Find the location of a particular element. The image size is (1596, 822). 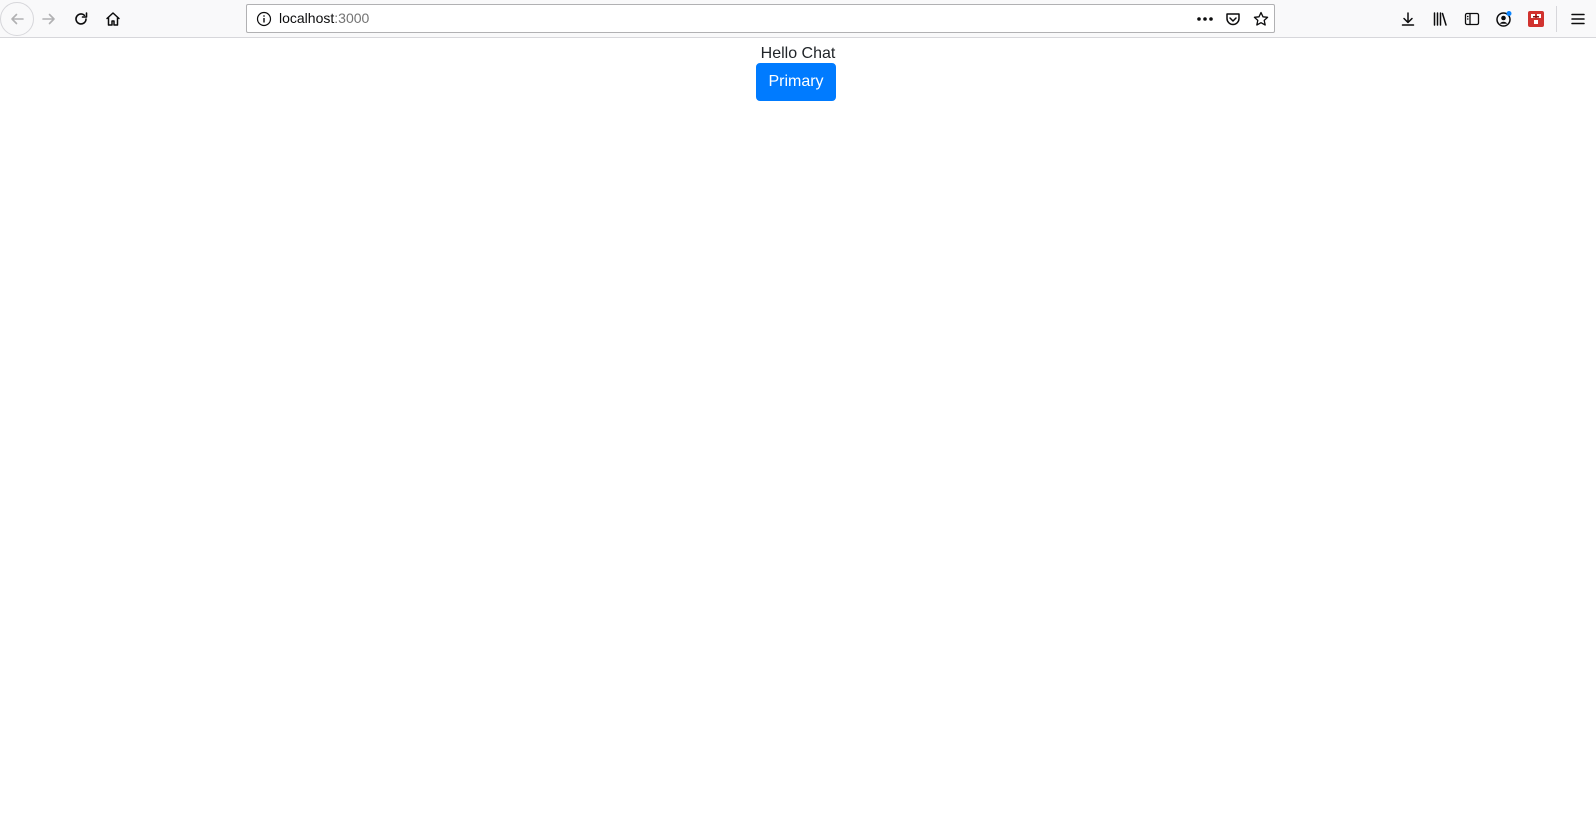

reload-icon is located at coordinates (81, 18).